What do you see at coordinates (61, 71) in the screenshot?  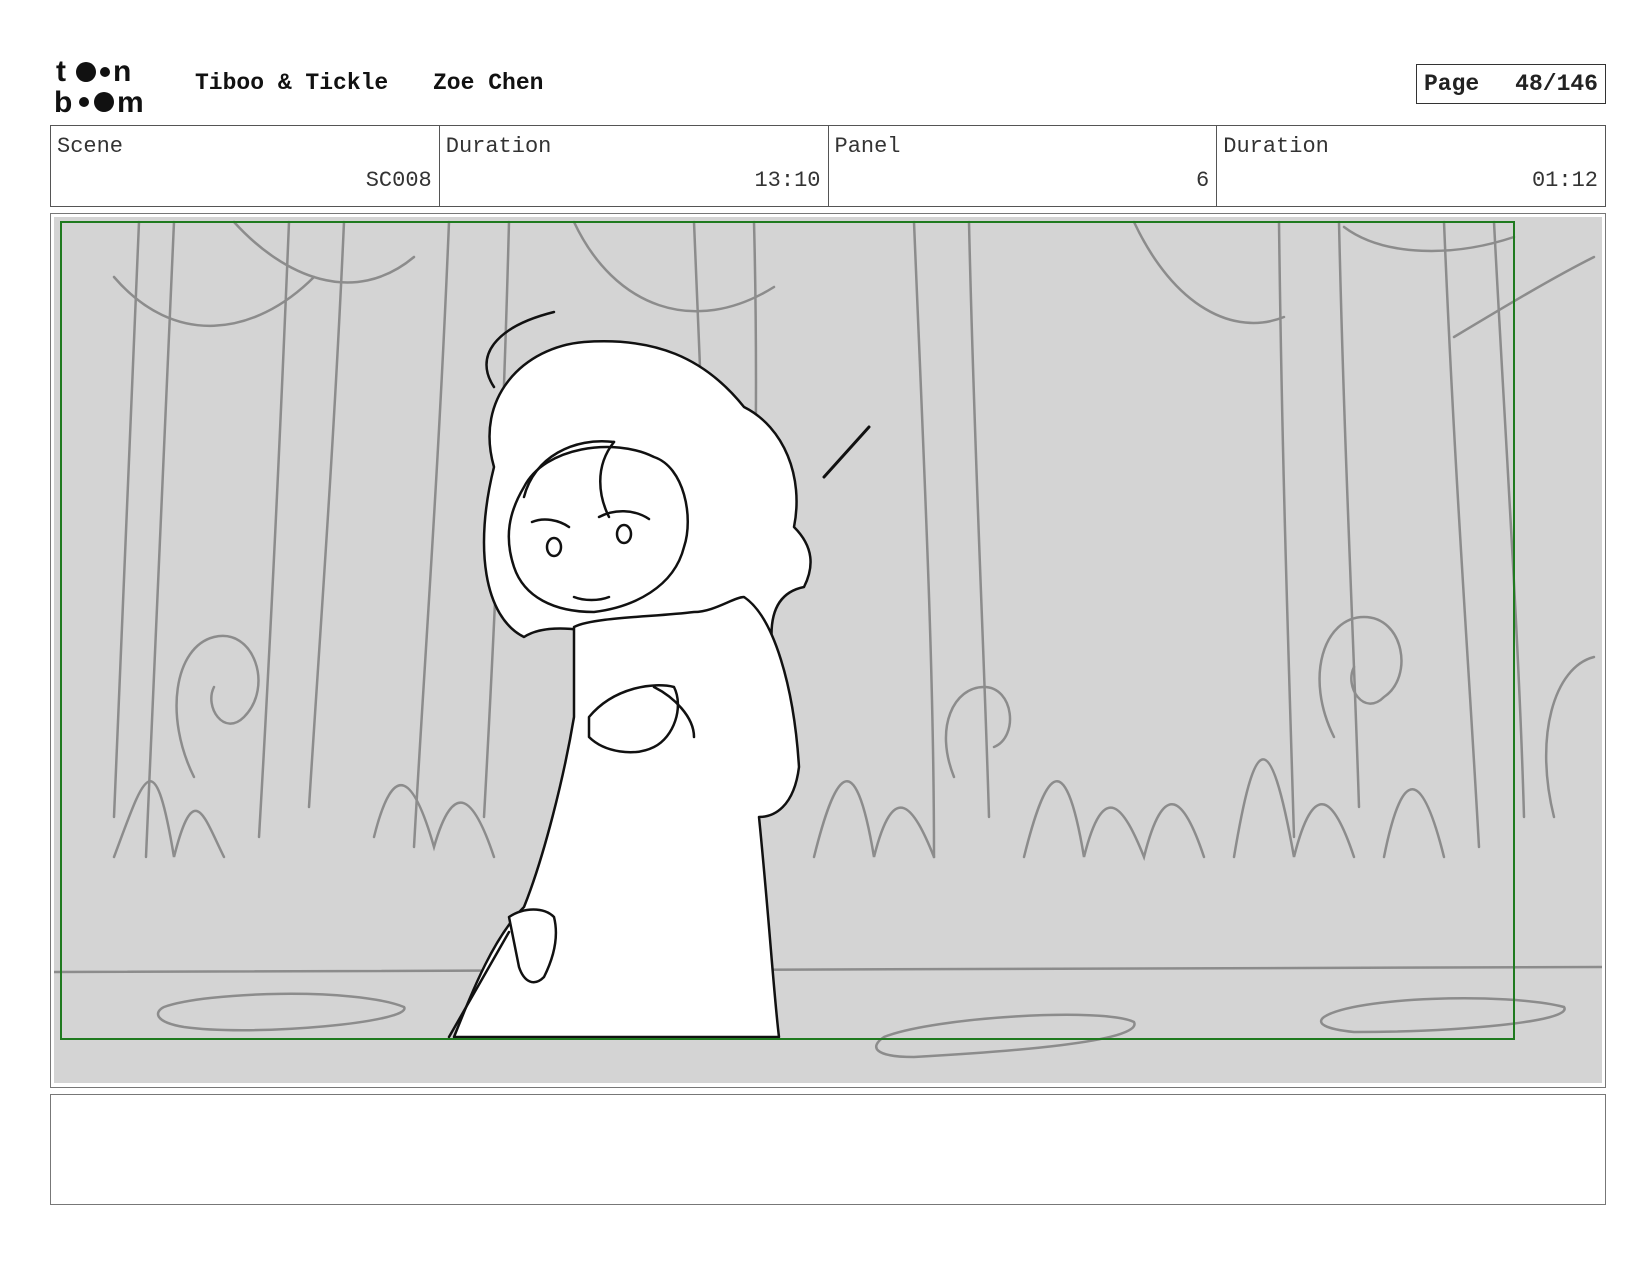 I see `svg-text: t` at bounding box center [61, 71].